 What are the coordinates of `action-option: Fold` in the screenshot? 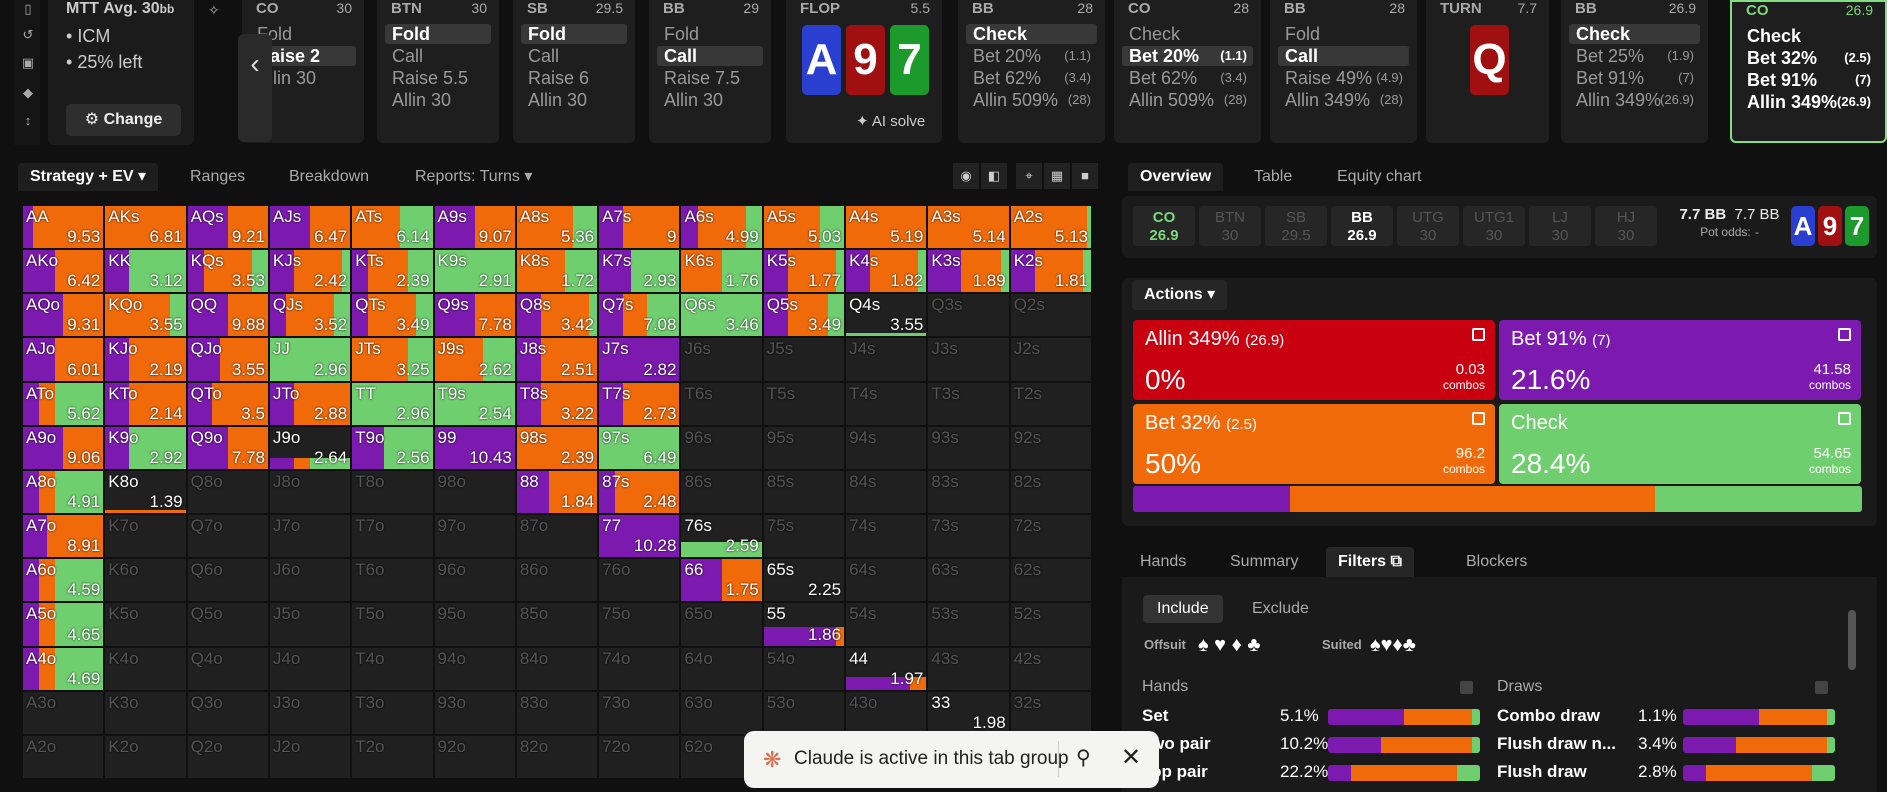 It's located at (574, 34).